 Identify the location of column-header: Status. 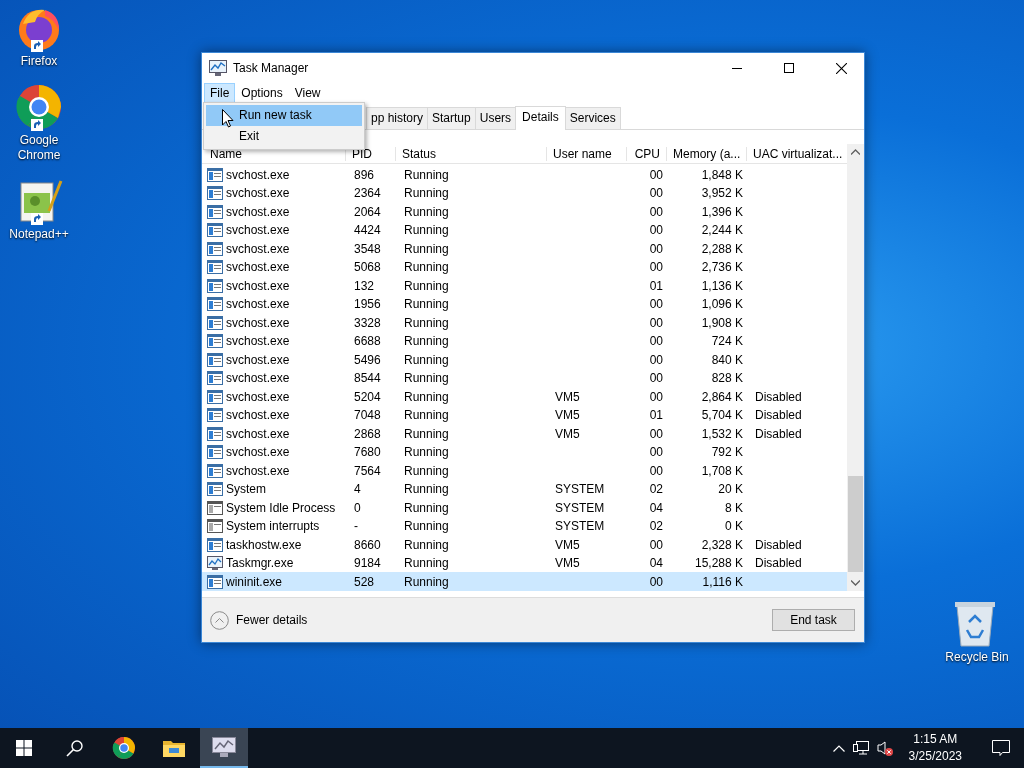
(470, 153).